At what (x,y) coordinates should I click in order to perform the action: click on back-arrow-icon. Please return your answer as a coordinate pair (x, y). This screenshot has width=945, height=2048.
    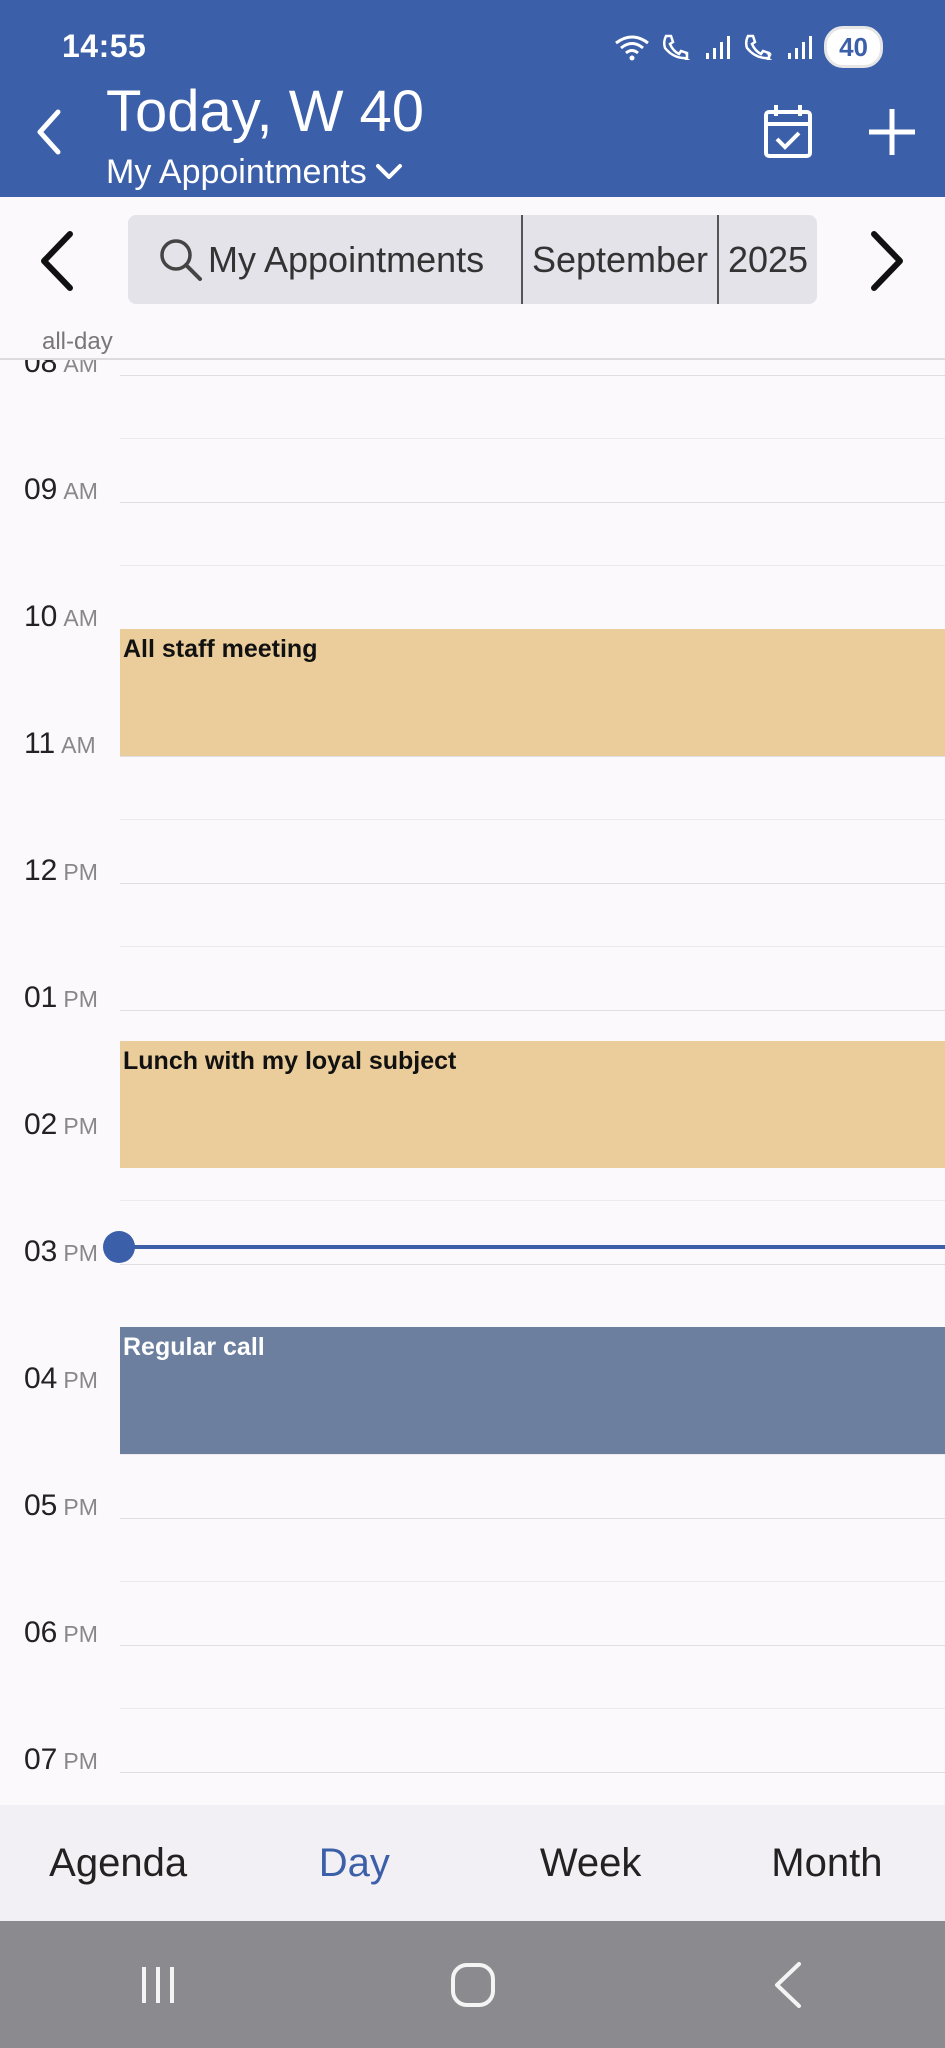
    Looking at the image, I should click on (49, 132).